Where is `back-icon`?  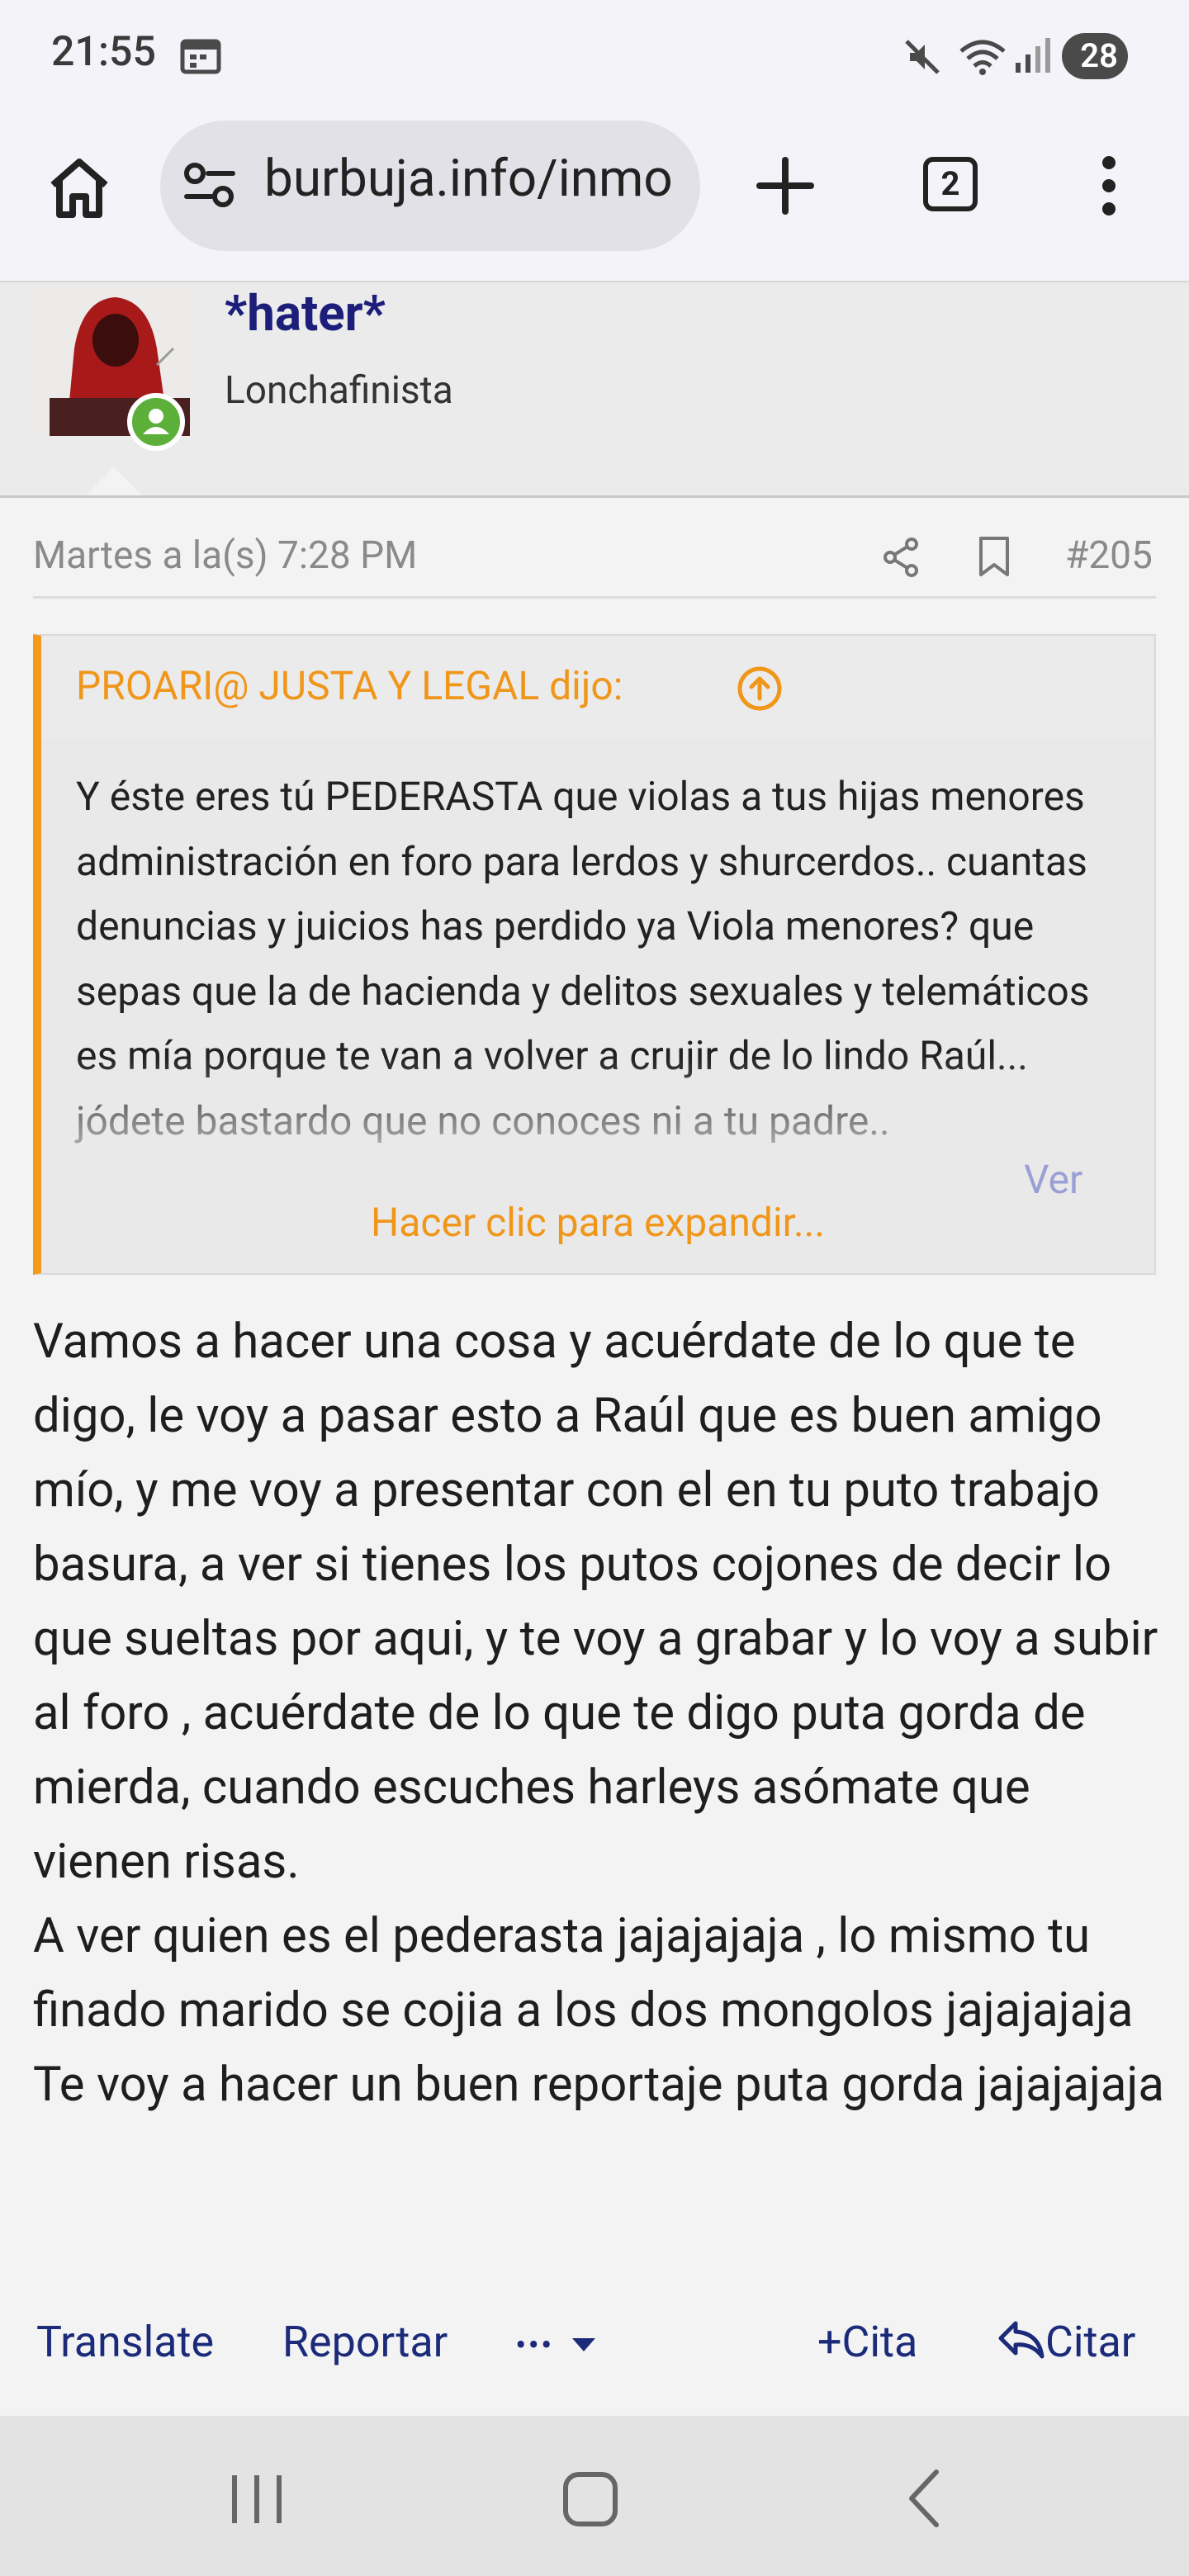
back-icon is located at coordinates (924, 2500).